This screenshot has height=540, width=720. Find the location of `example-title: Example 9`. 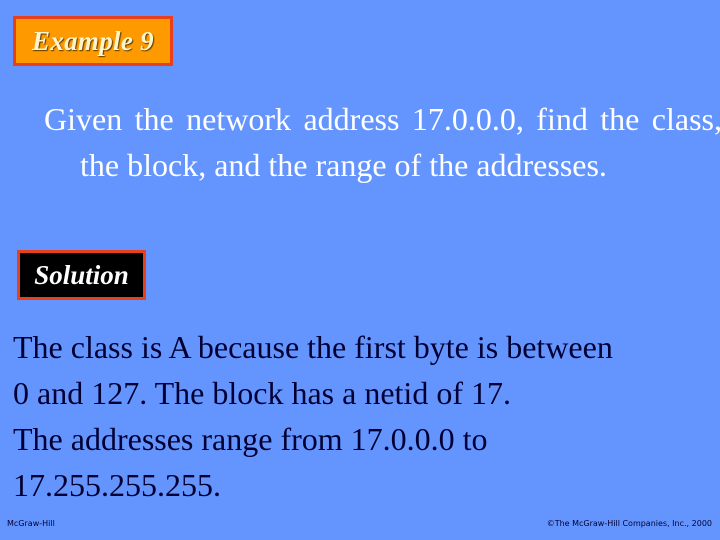

example-title: Example 9 is located at coordinates (93, 40).